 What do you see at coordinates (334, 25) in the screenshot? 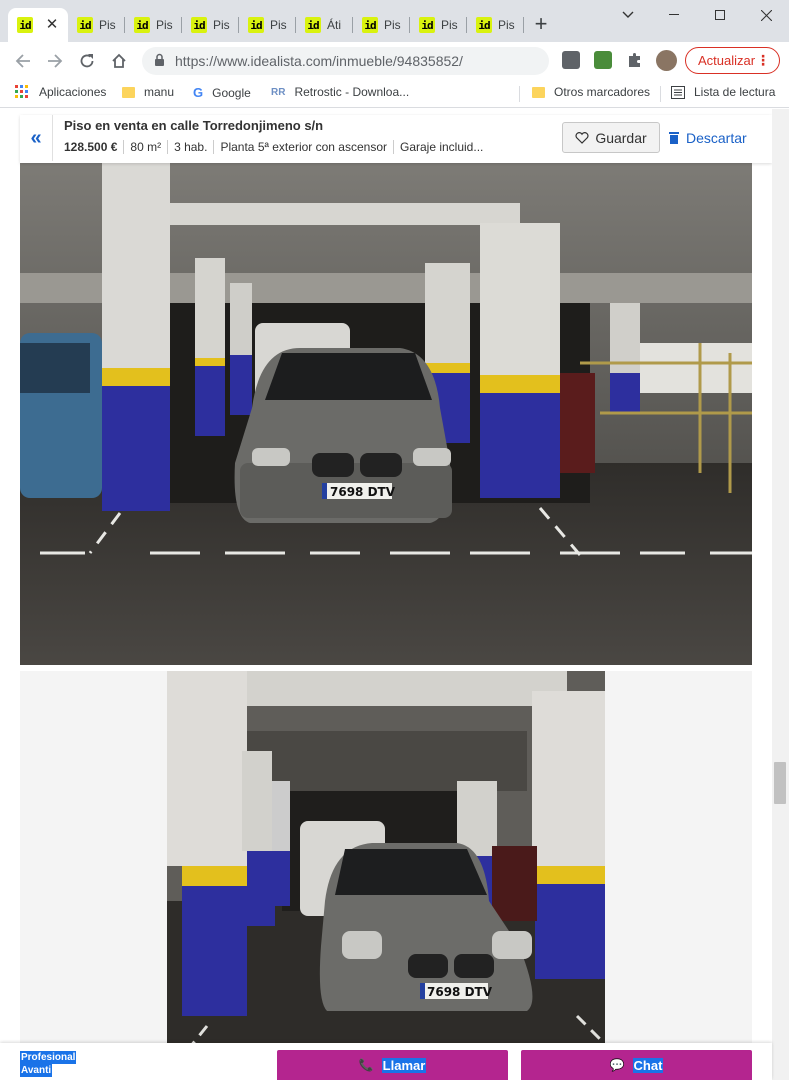
I see `tab-label: Áti` at bounding box center [334, 25].